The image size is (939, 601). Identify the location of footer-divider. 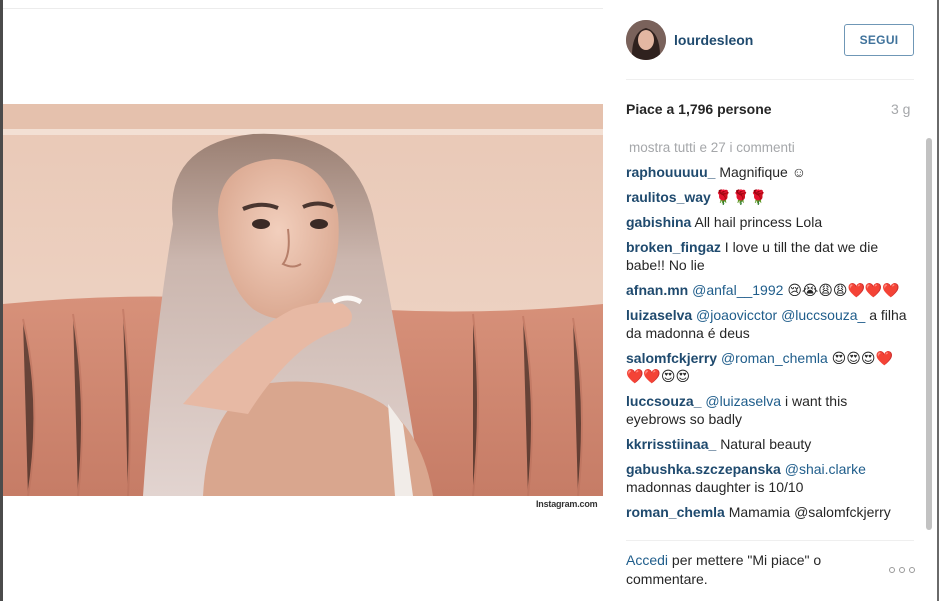
(770, 540).